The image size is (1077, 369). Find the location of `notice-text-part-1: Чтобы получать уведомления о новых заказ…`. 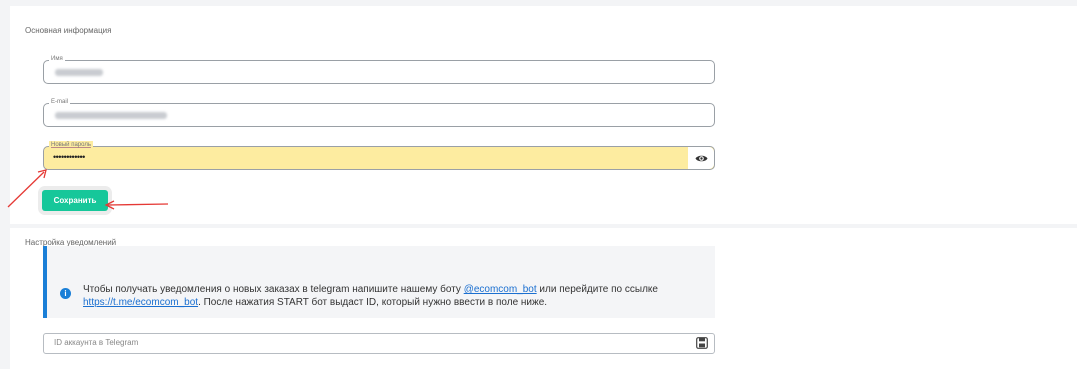

notice-text-part-1: Чтобы получать уведомления о новых заказ… is located at coordinates (273, 289).